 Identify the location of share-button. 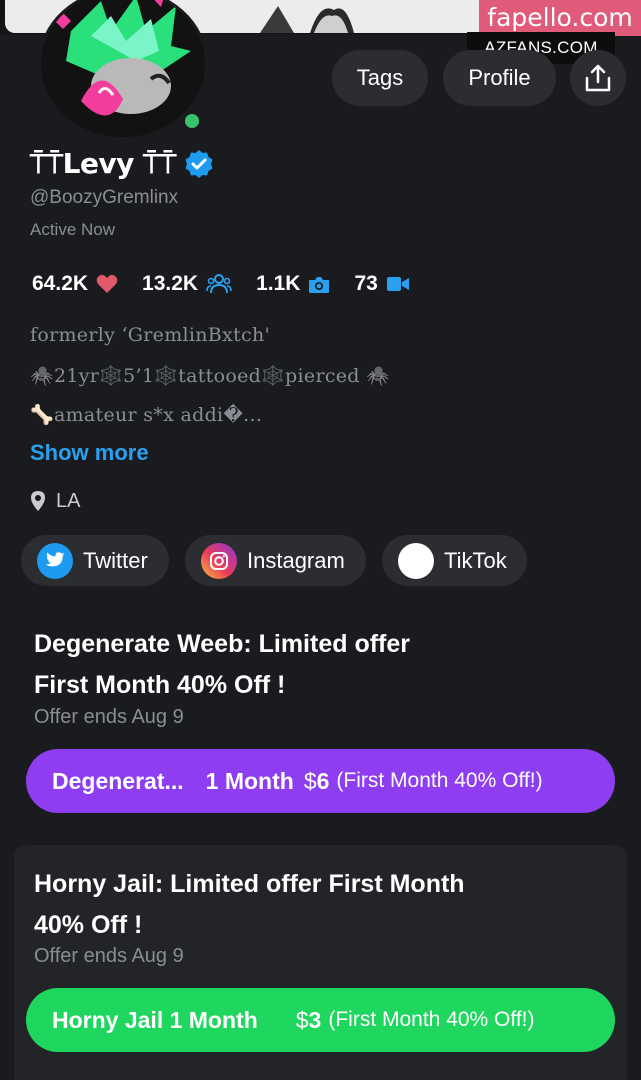
(598, 78).